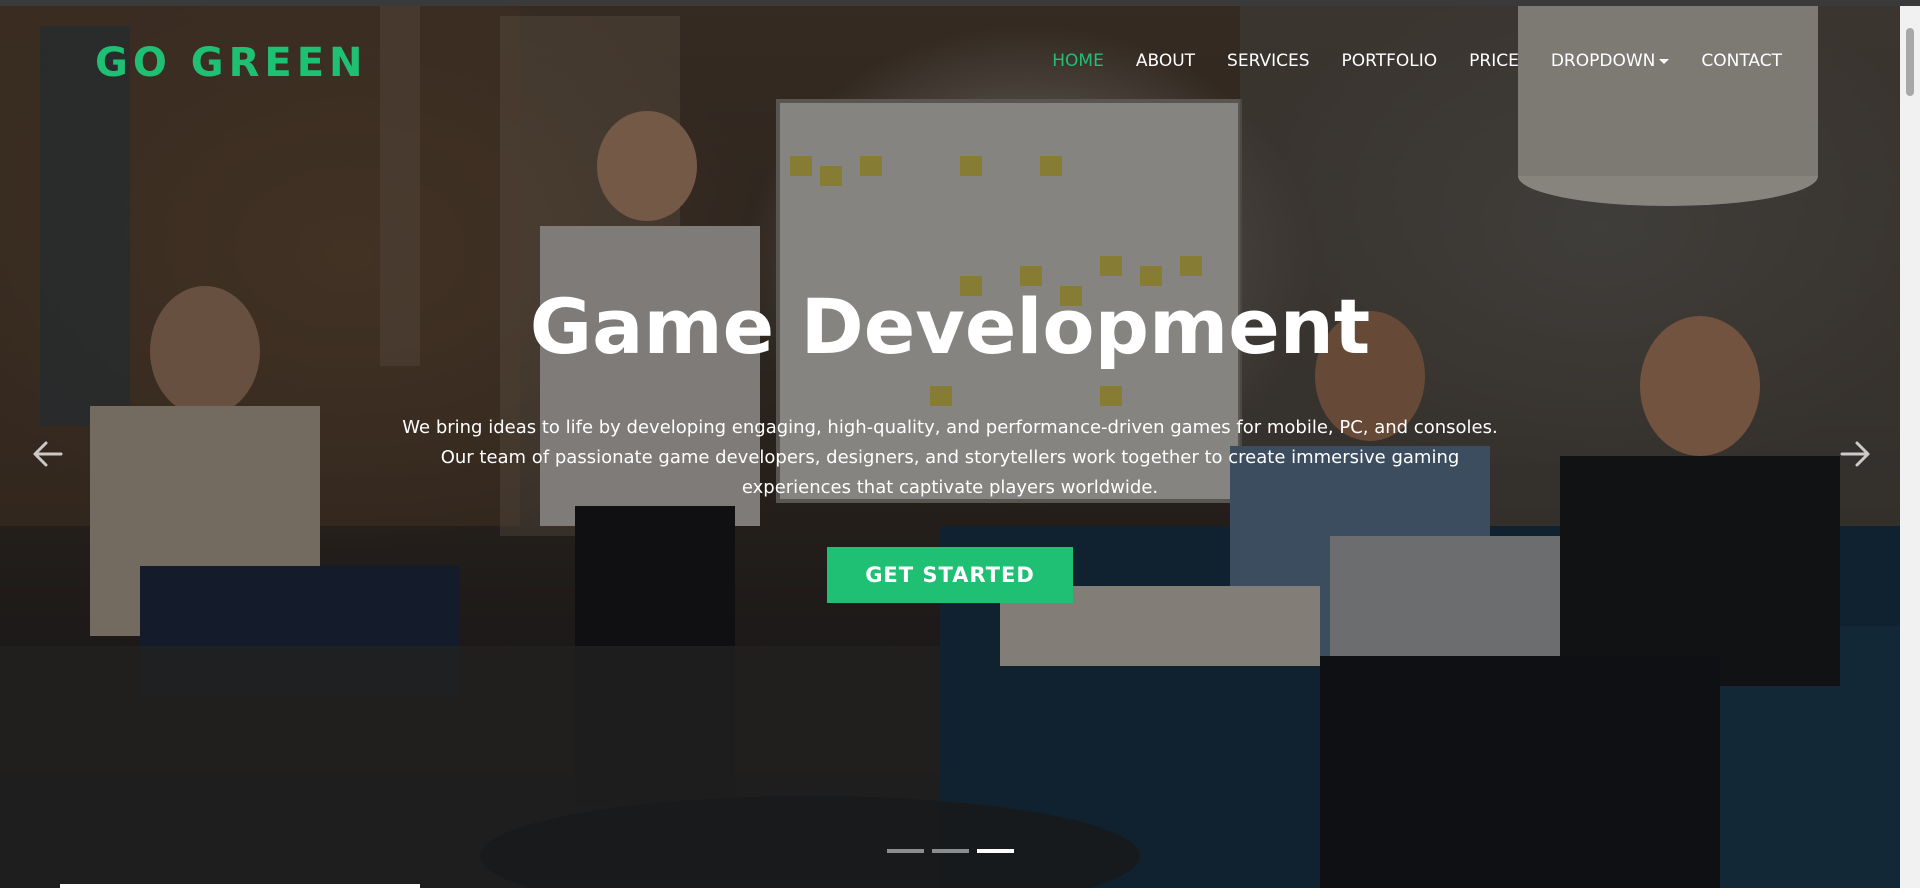 The width and height of the screenshot is (1920, 888). I want to click on page-load-progress-bar, so click(240, 886).